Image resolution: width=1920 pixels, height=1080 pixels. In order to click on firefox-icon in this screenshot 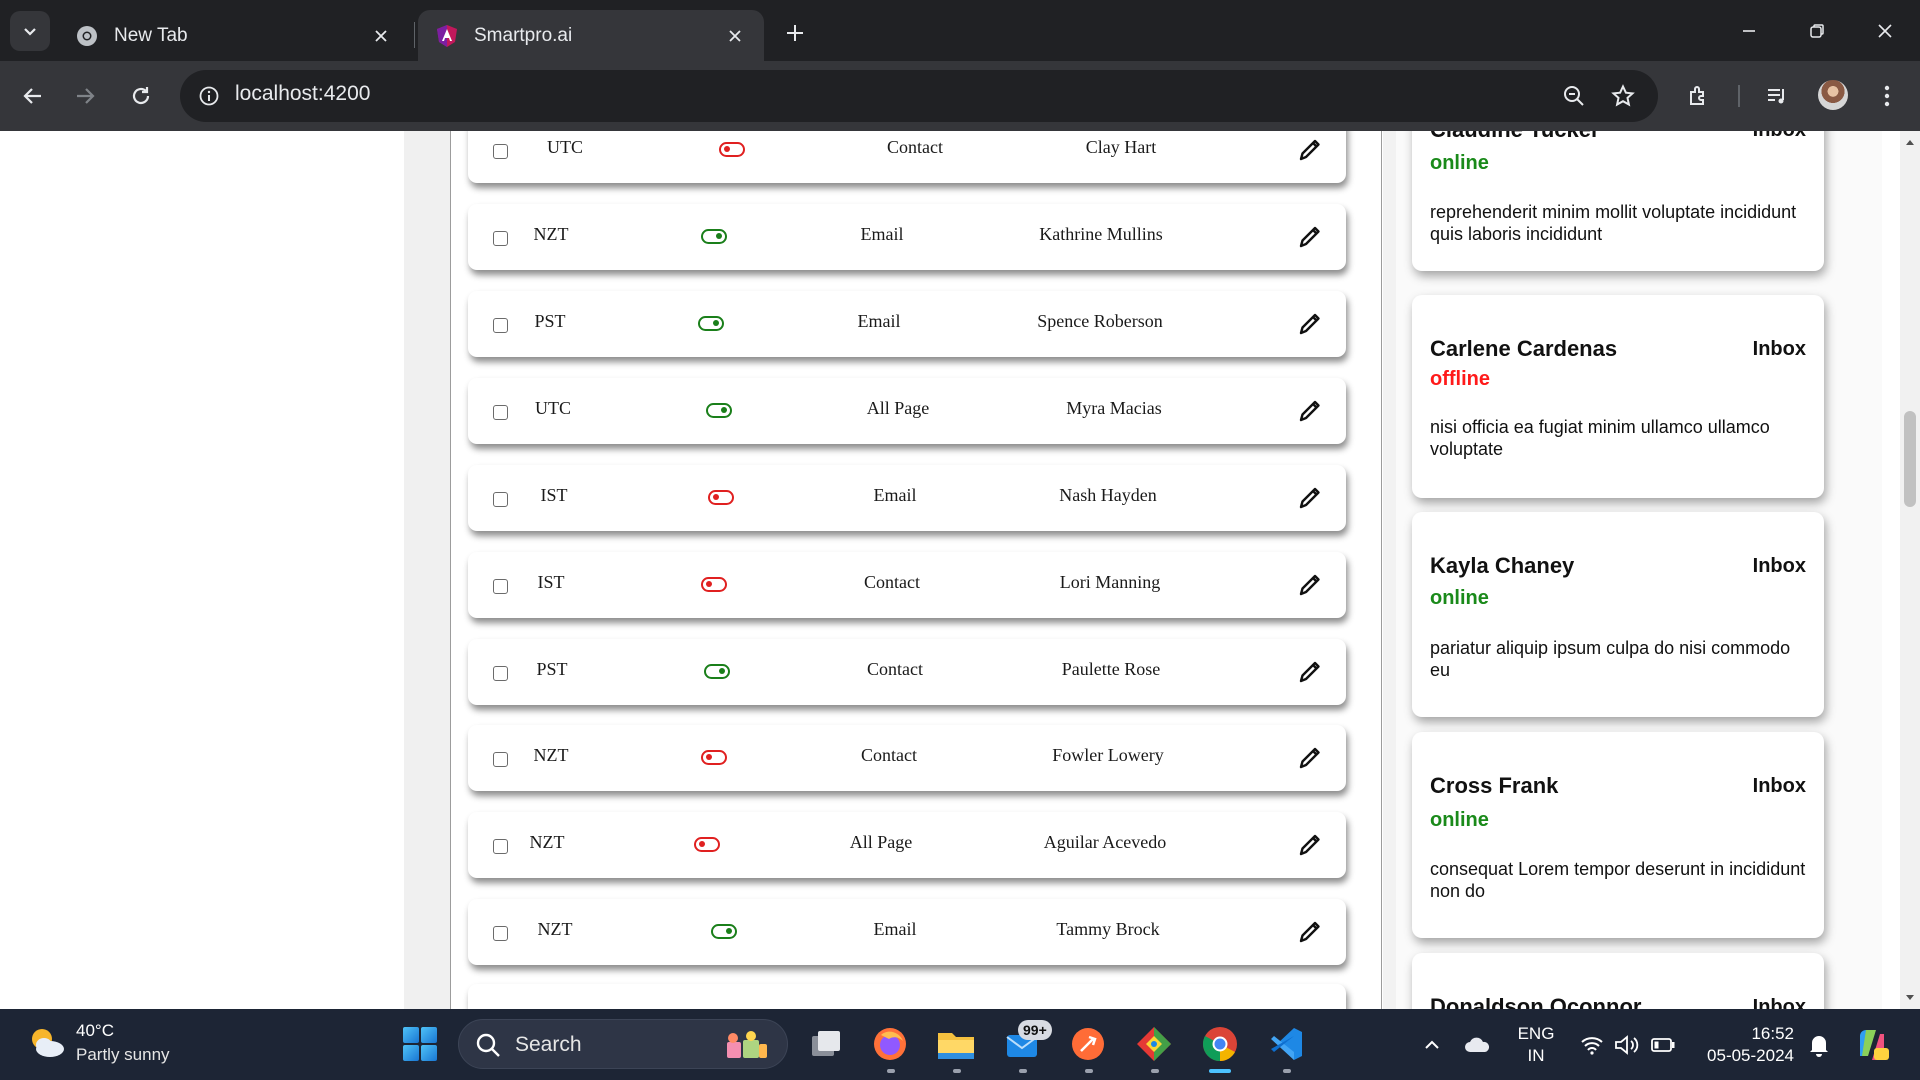, I will do `click(890, 1044)`.